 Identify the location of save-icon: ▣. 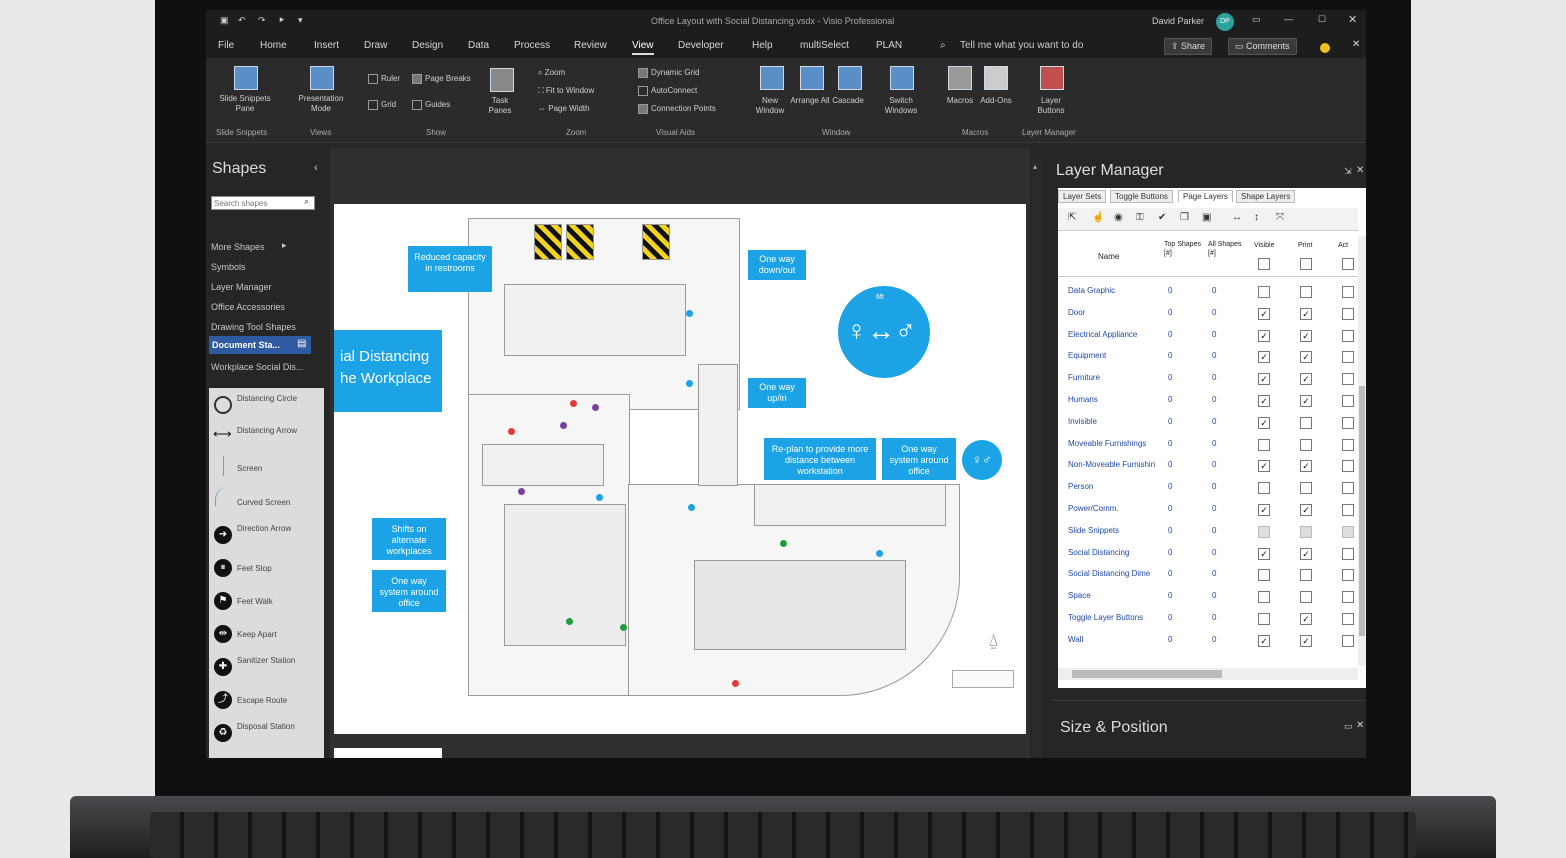
(224, 20).